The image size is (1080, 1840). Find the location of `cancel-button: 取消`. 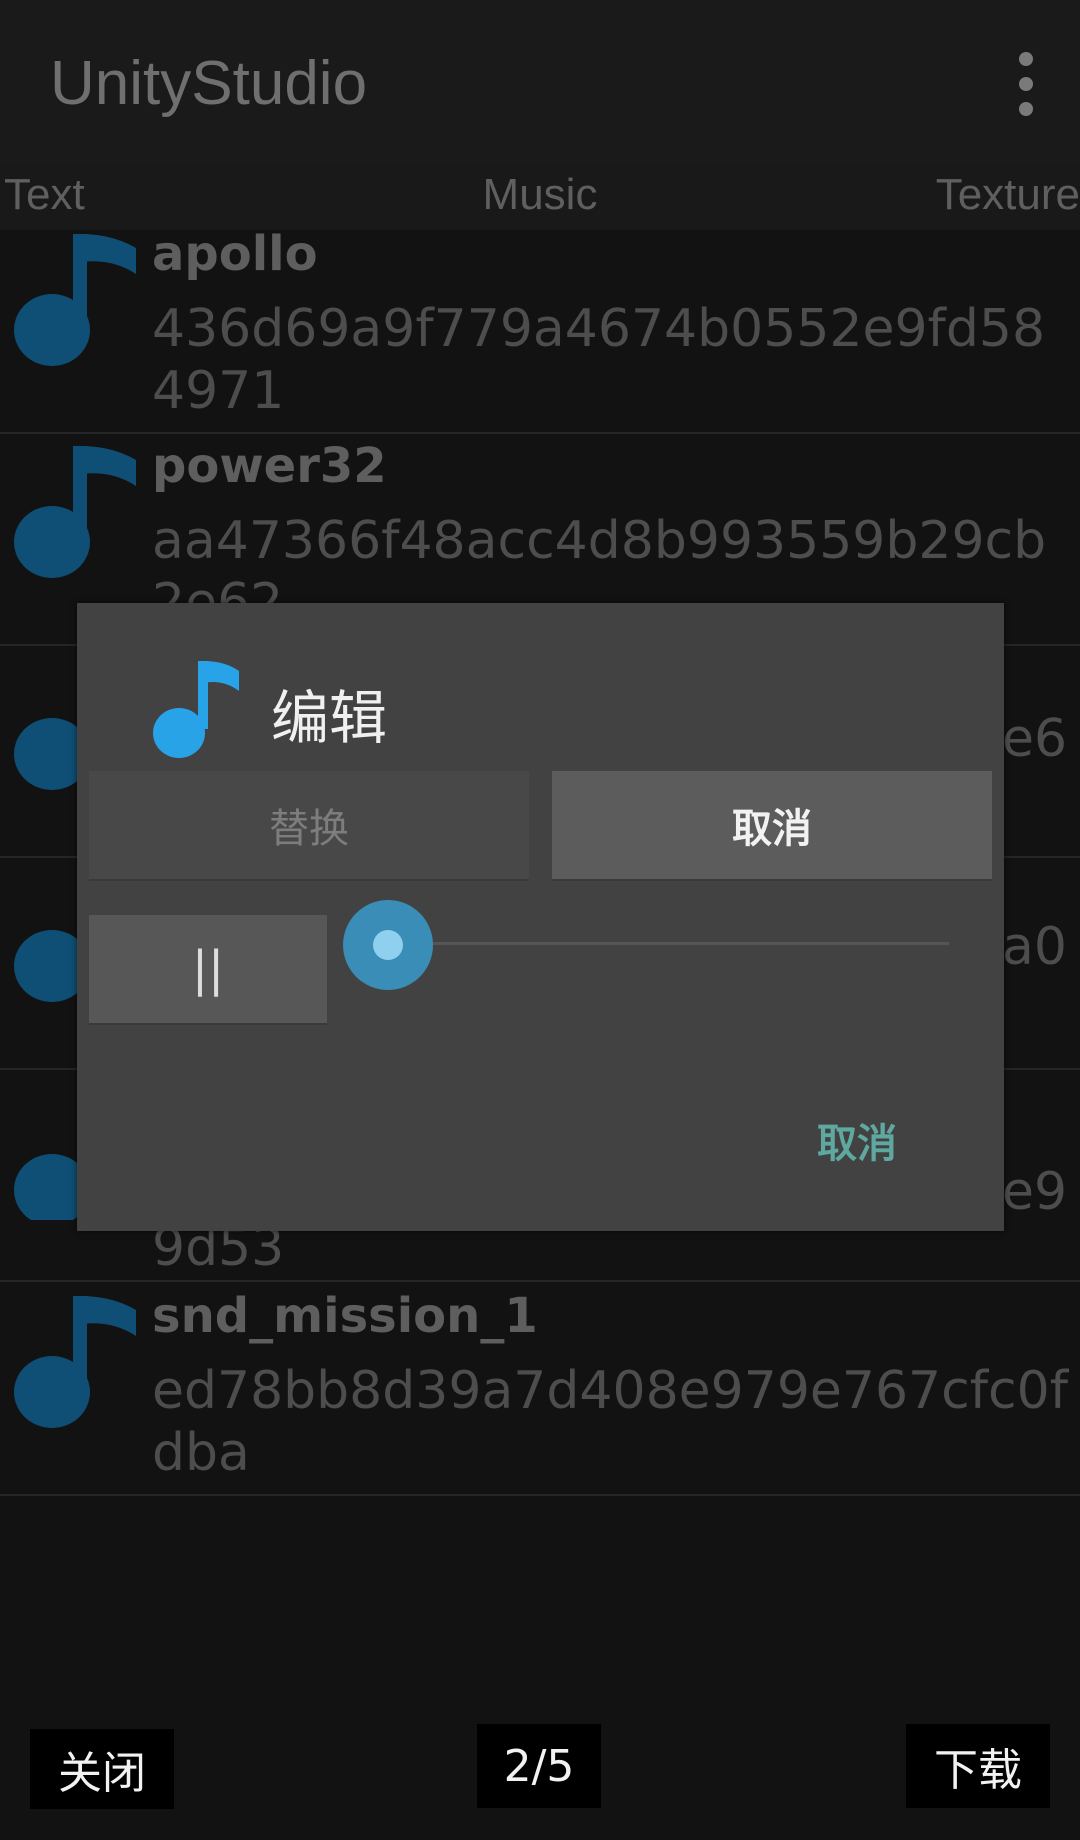

cancel-button: 取消 is located at coordinates (772, 826).